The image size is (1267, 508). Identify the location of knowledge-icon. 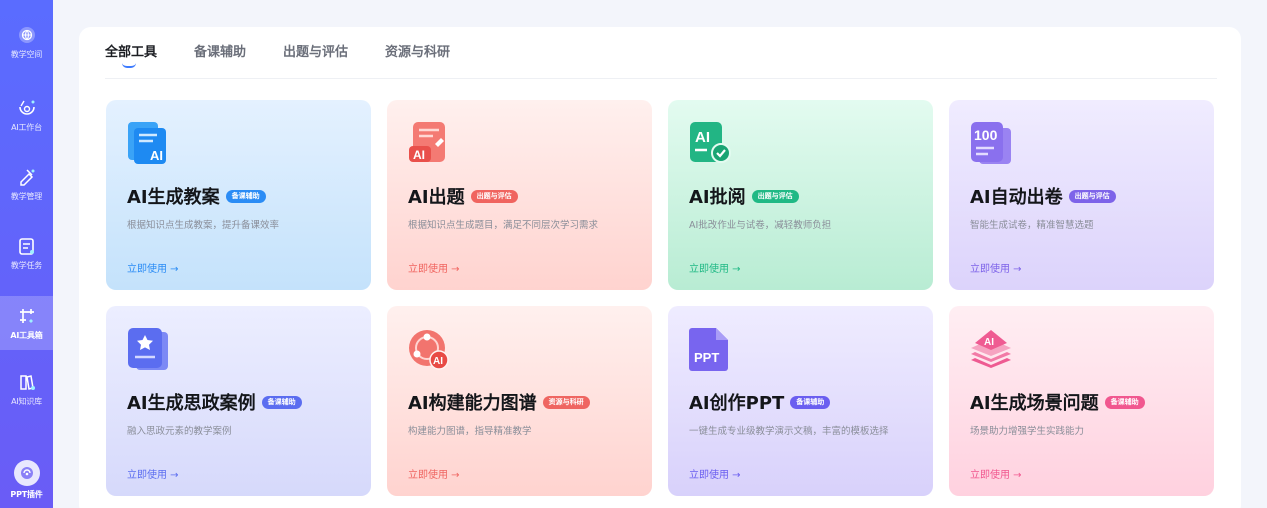
(27, 382).